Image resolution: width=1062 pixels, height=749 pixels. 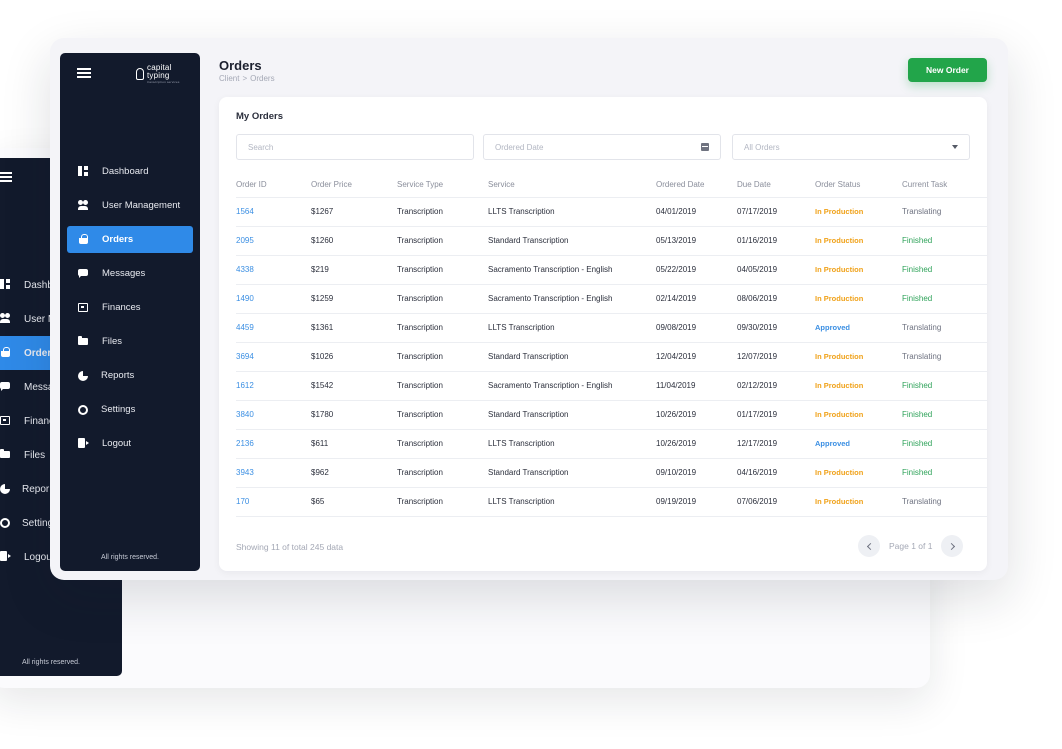 I want to click on sidebar-item-files: Files, so click(x=130, y=341).